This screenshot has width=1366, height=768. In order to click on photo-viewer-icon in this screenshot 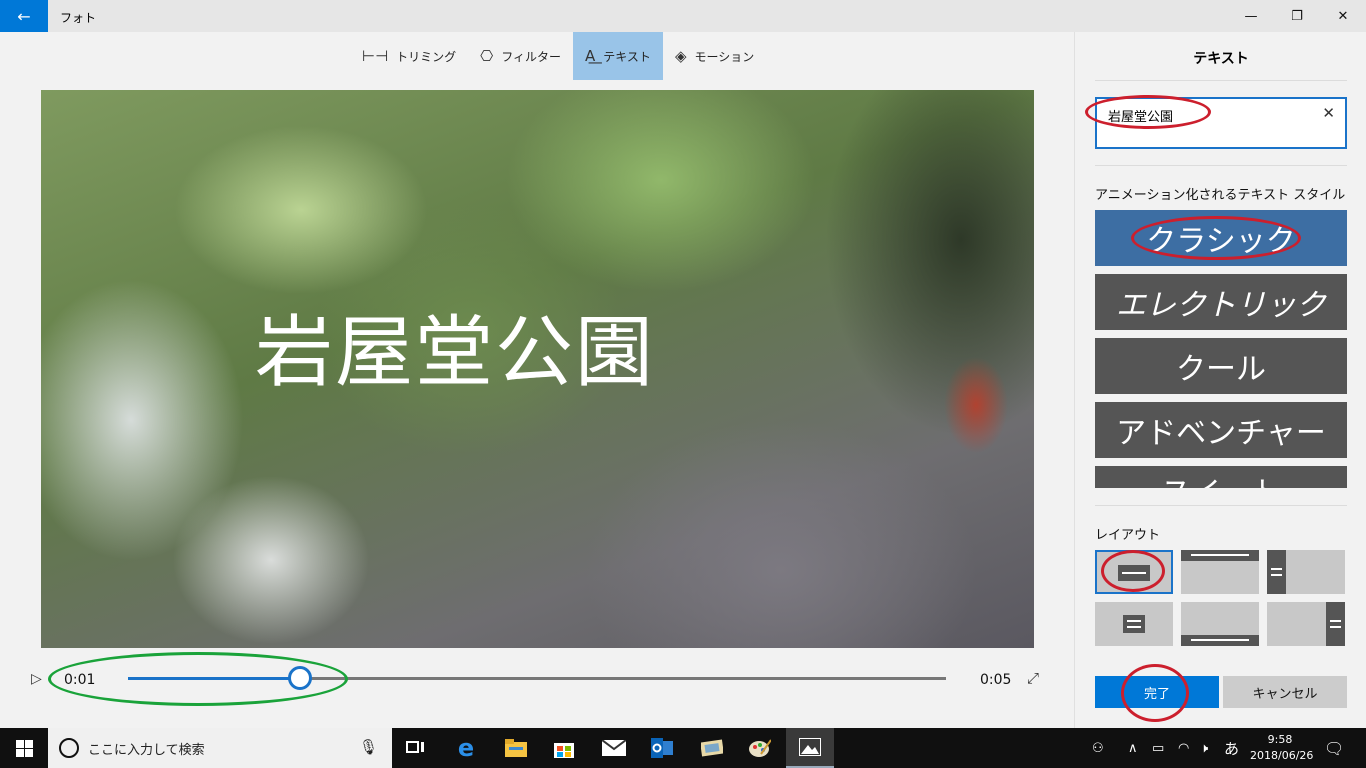, I will do `click(712, 748)`.